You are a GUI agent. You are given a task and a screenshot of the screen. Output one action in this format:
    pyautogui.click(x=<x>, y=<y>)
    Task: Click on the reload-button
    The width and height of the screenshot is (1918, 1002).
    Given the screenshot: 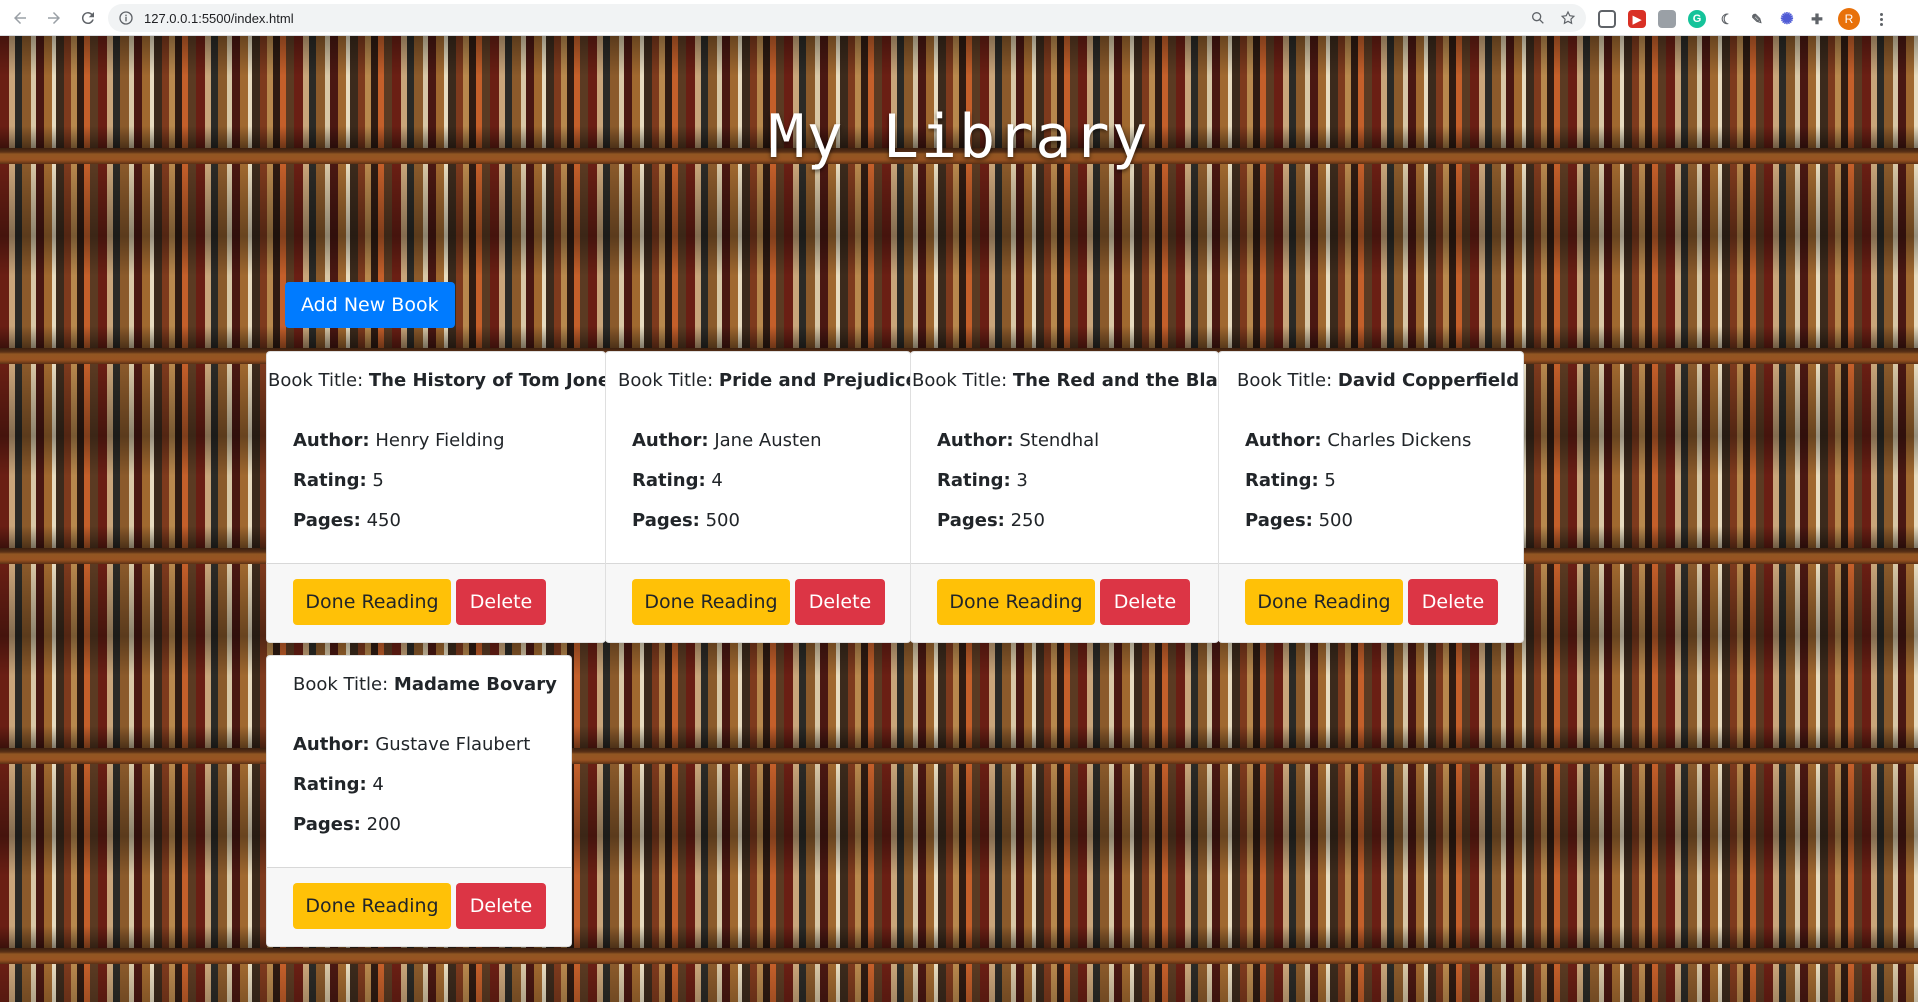 What is the action you would take?
    pyautogui.click(x=88, y=18)
    